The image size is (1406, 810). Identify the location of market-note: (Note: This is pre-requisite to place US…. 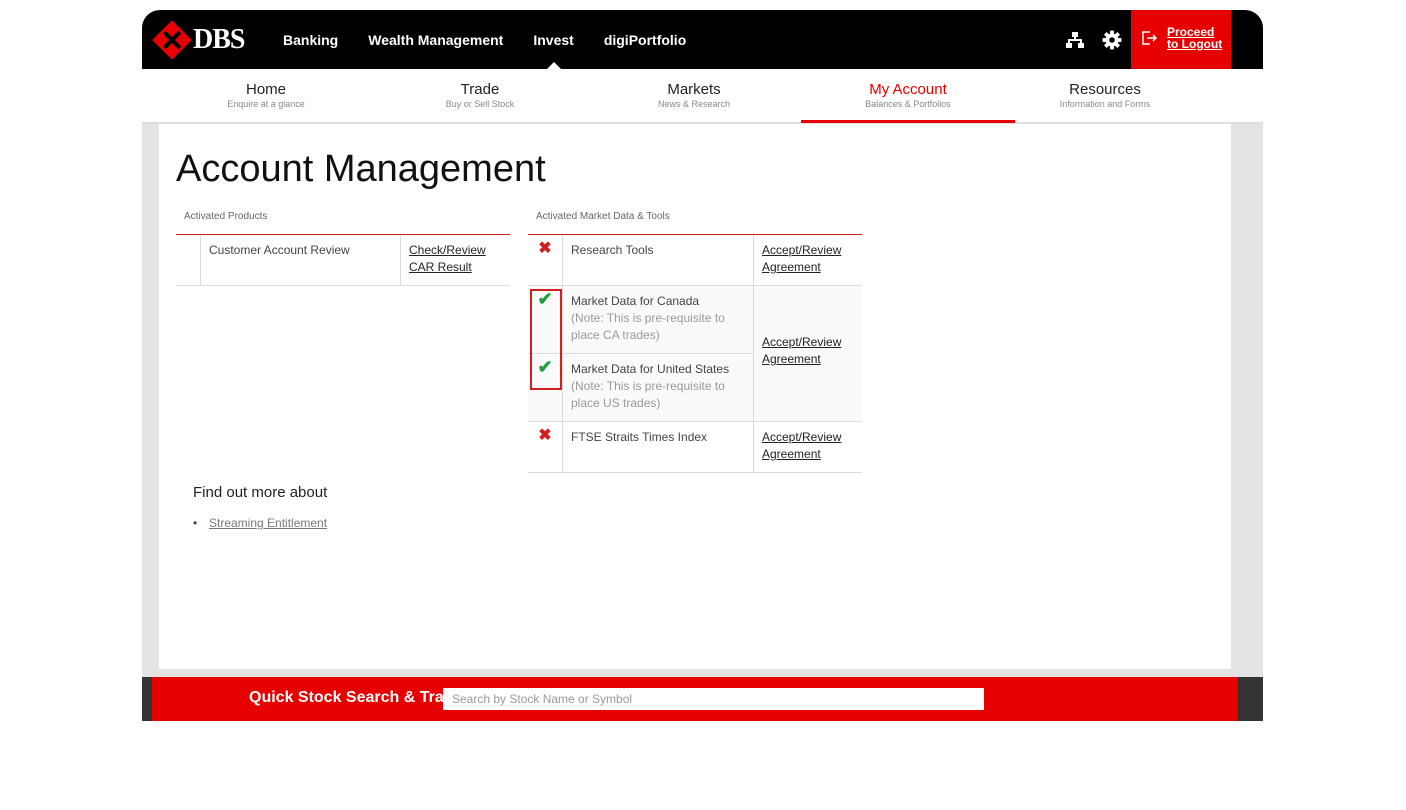
(648, 394).